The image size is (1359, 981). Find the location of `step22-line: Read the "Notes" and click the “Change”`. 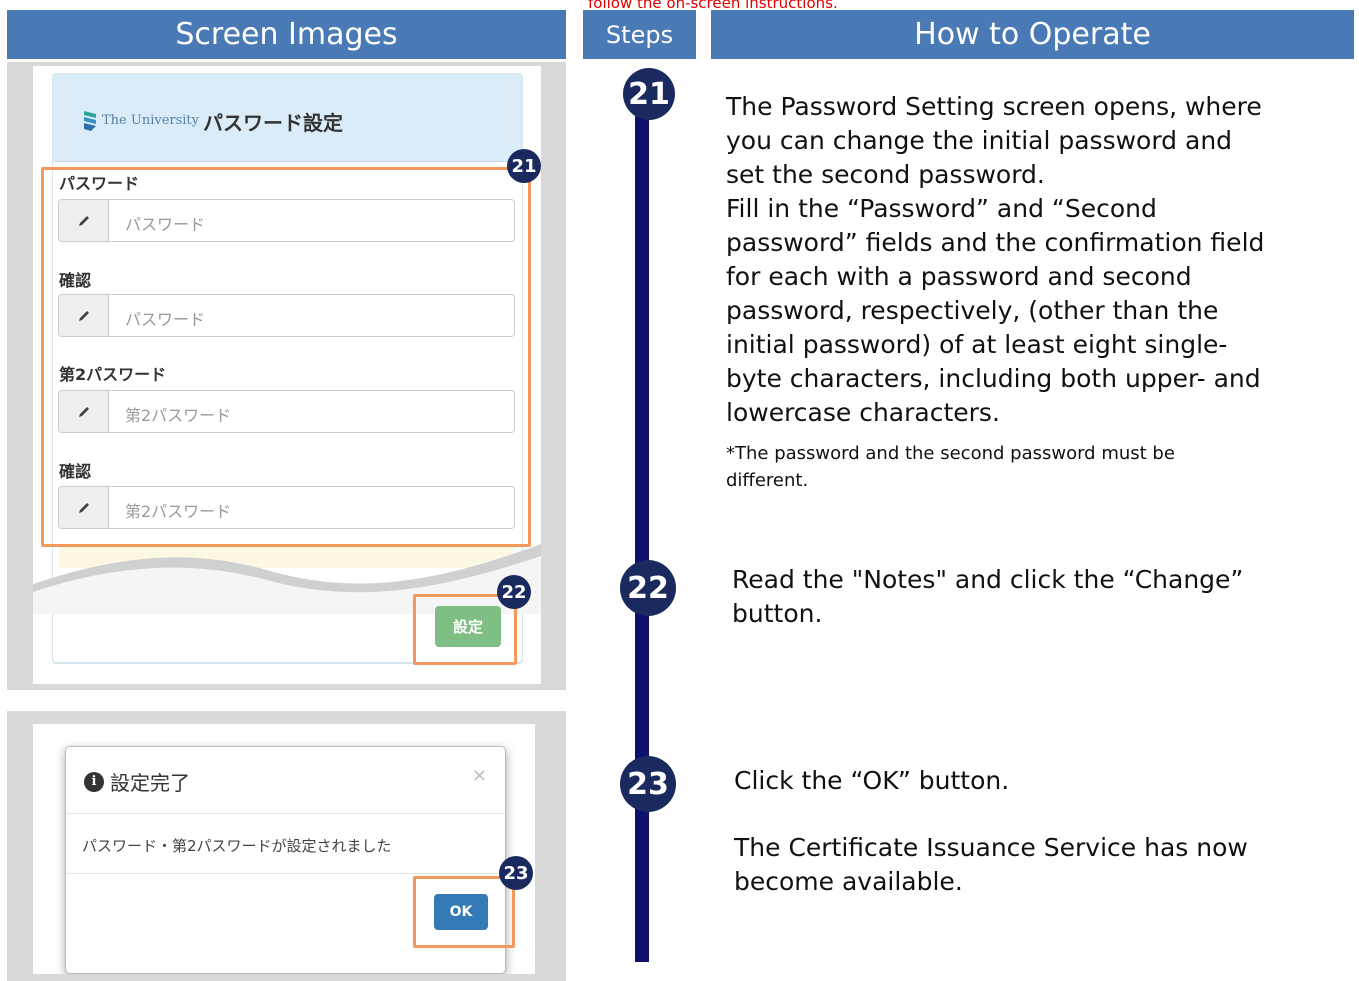

step22-line: Read the "Notes" and click the “Change” is located at coordinates (988, 579).